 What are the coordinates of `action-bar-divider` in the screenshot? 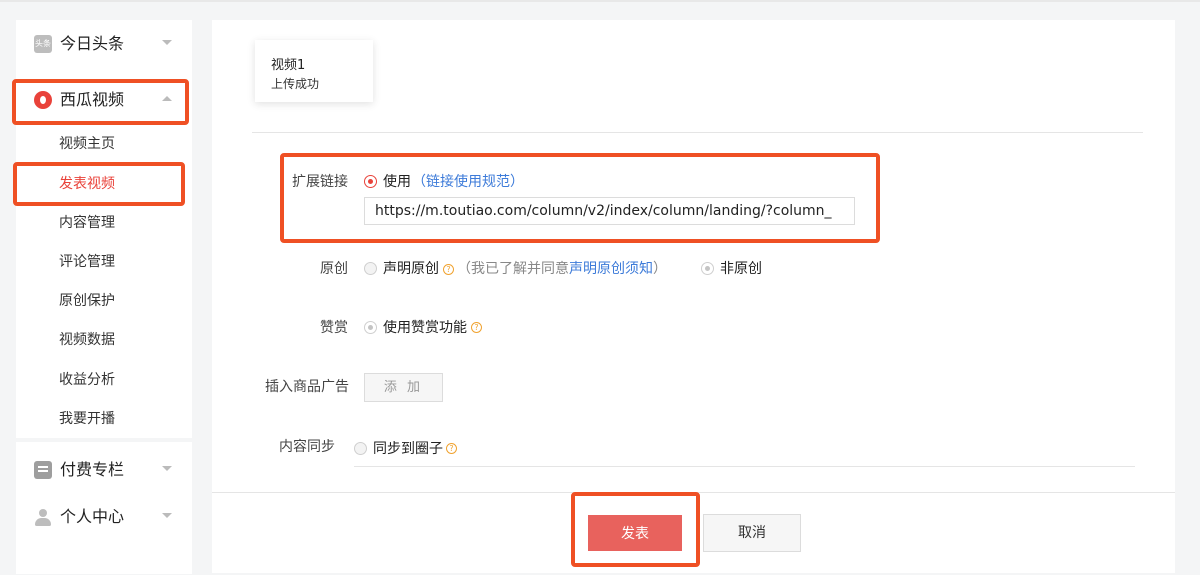 It's located at (693, 492).